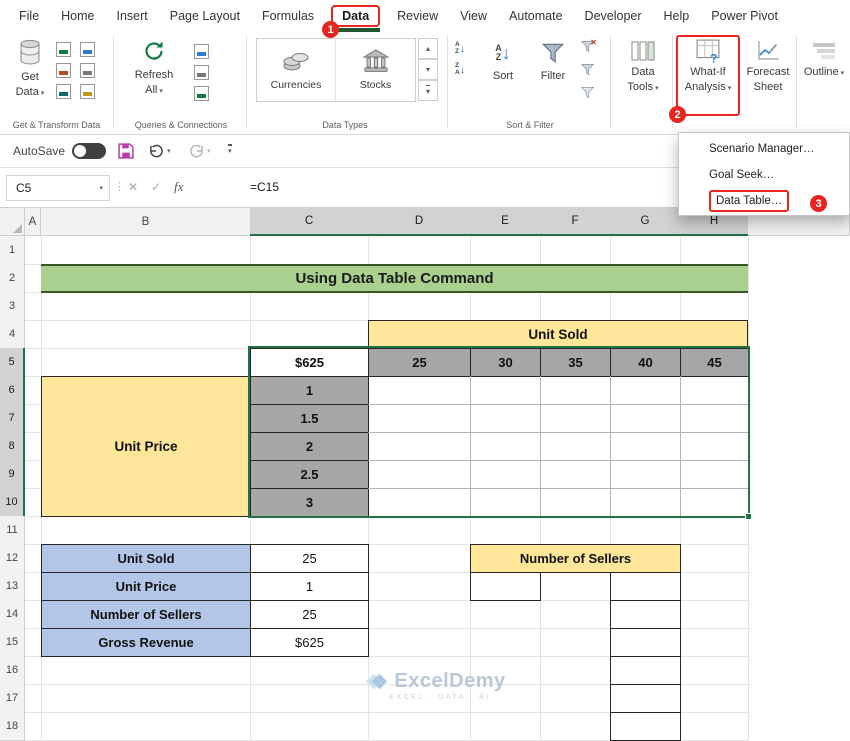 The width and height of the screenshot is (850, 741). Describe the element at coordinates (505, 586) in the screenshot. I see `cell-E13` at that location.